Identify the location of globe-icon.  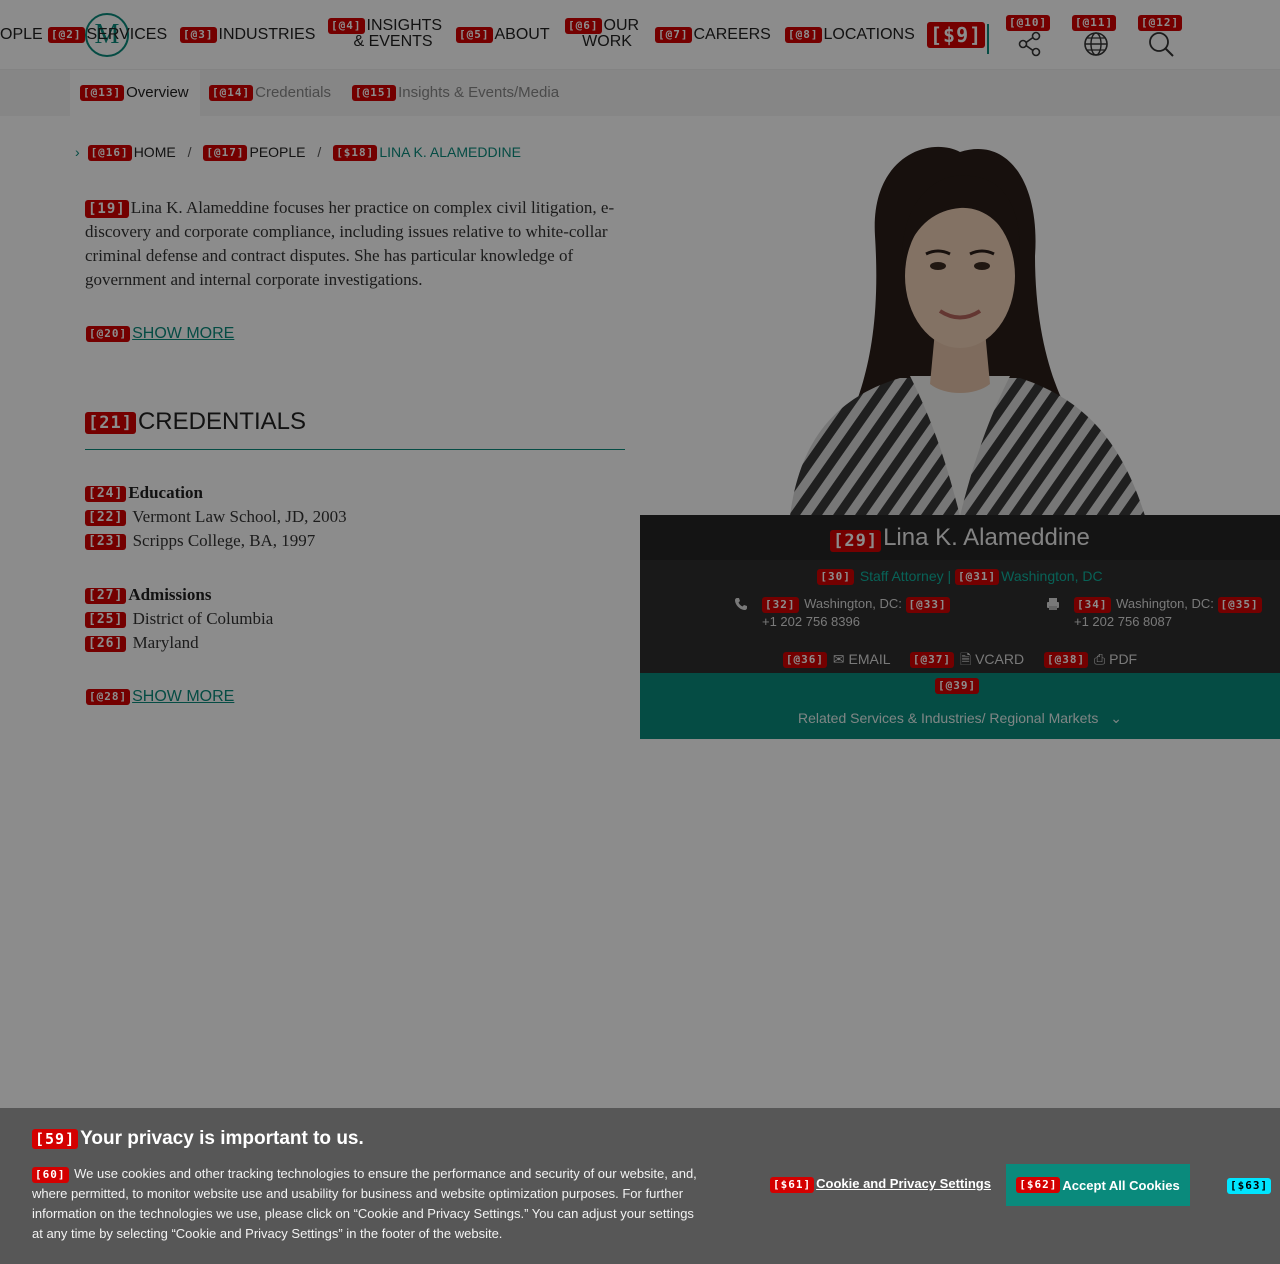
(1096, 44).